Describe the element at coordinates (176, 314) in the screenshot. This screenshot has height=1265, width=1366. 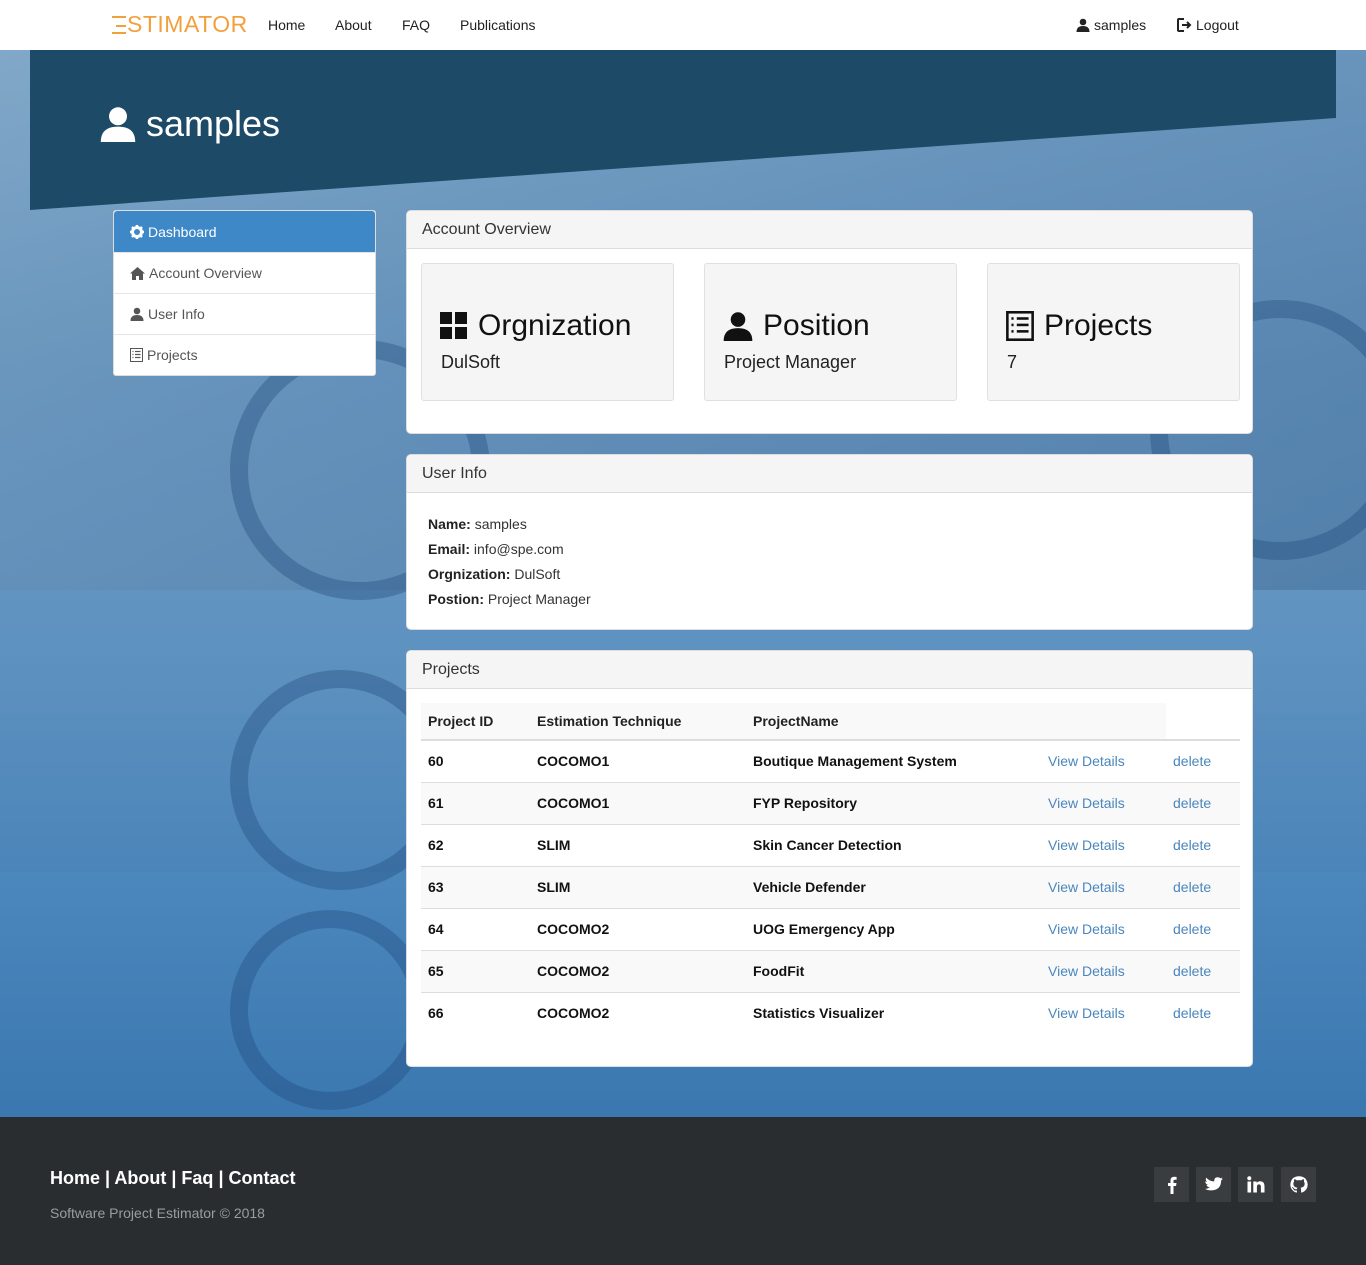
I see `sidebar-item-label: User Info` at that location.